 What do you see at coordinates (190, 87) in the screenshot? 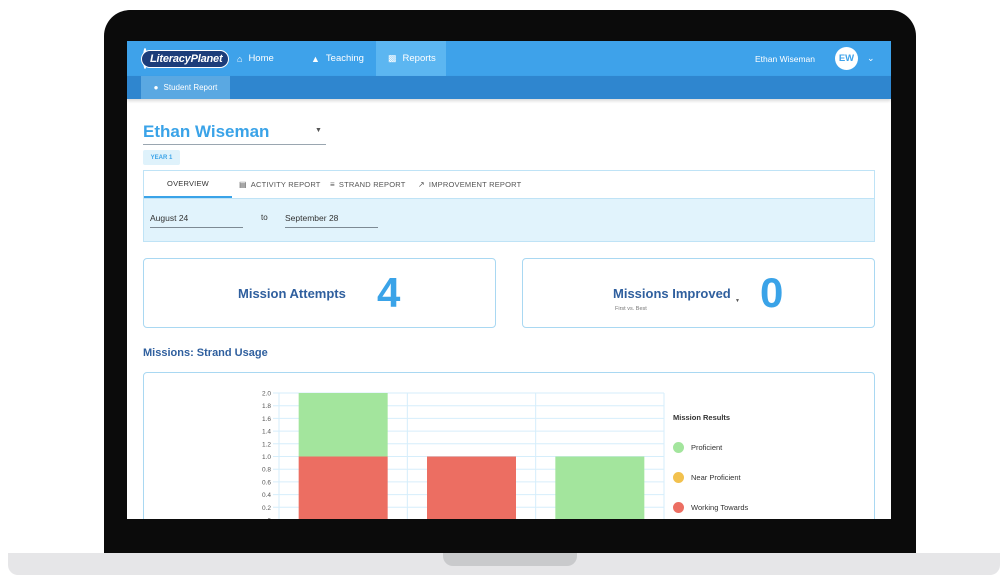
I see `subnav-label: Student Report` at bounding box center [190, 87].